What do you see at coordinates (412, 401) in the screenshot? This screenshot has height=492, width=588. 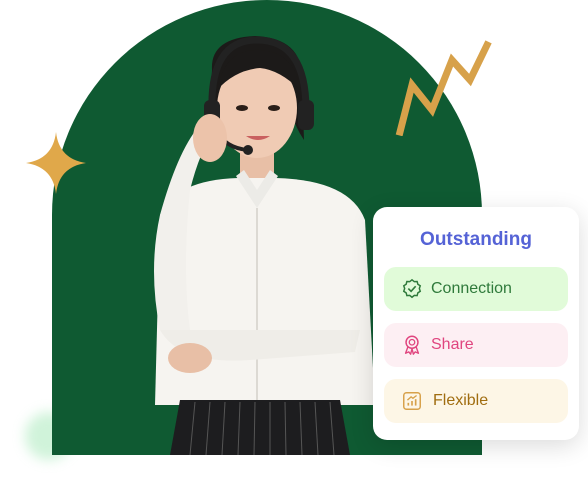 I see `growth-chart-icon` at bounding box center [412, 401].